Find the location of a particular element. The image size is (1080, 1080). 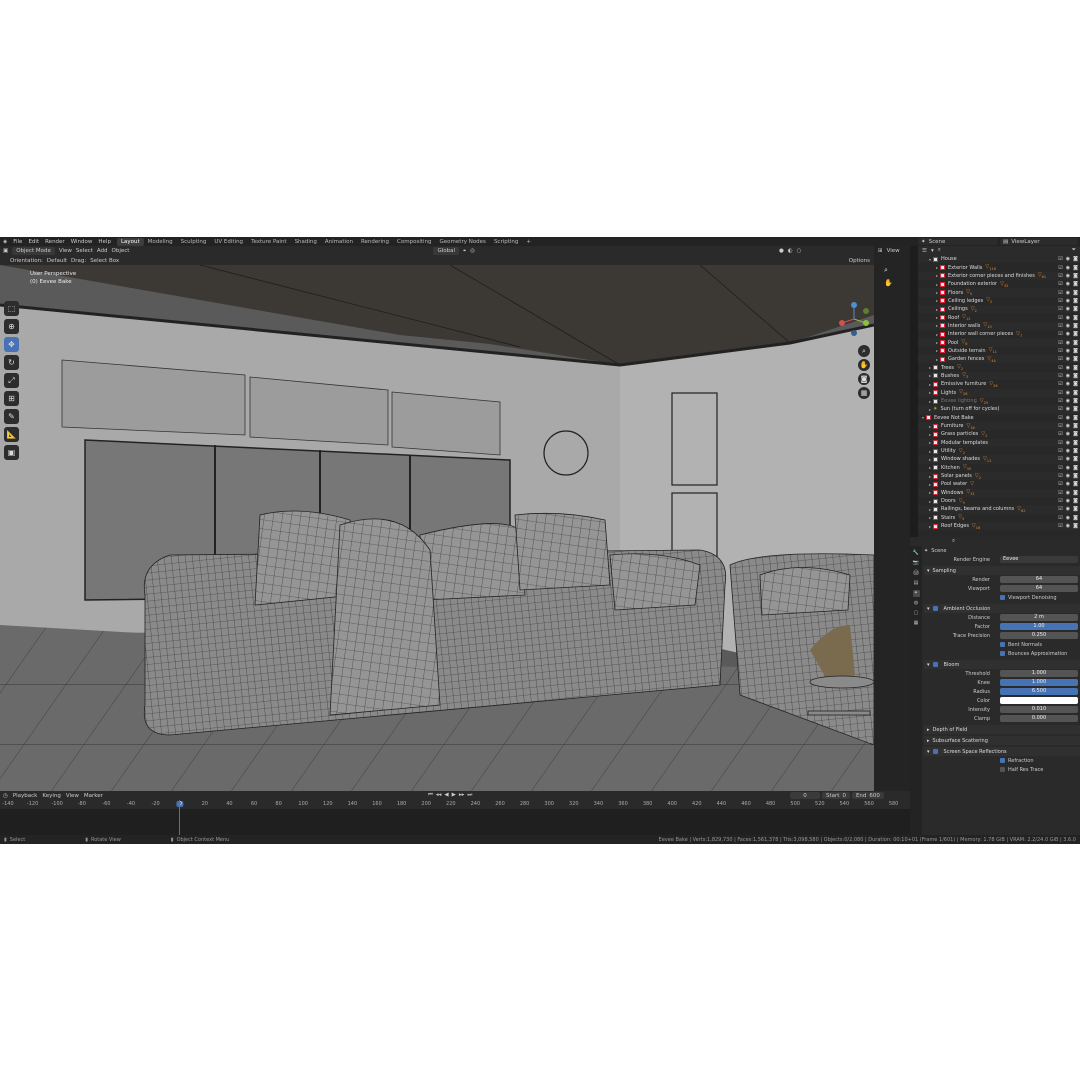

annotate-tool-icon: ✎ is located at coordinates (11, 416).